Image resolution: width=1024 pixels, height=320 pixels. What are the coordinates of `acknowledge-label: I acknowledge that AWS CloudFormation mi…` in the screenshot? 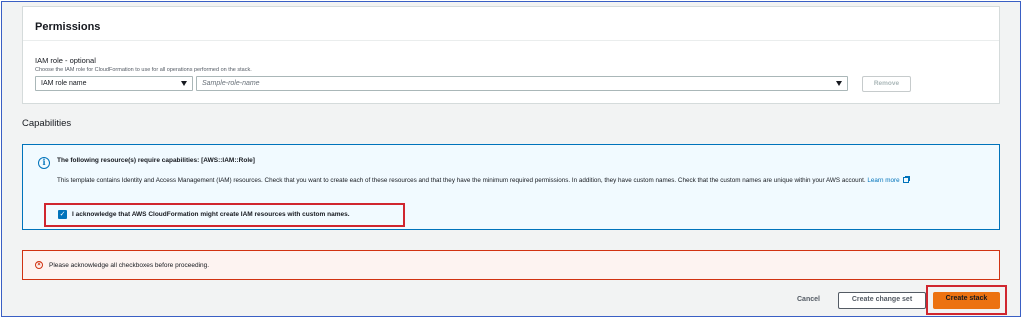 It's located at (211, 214).